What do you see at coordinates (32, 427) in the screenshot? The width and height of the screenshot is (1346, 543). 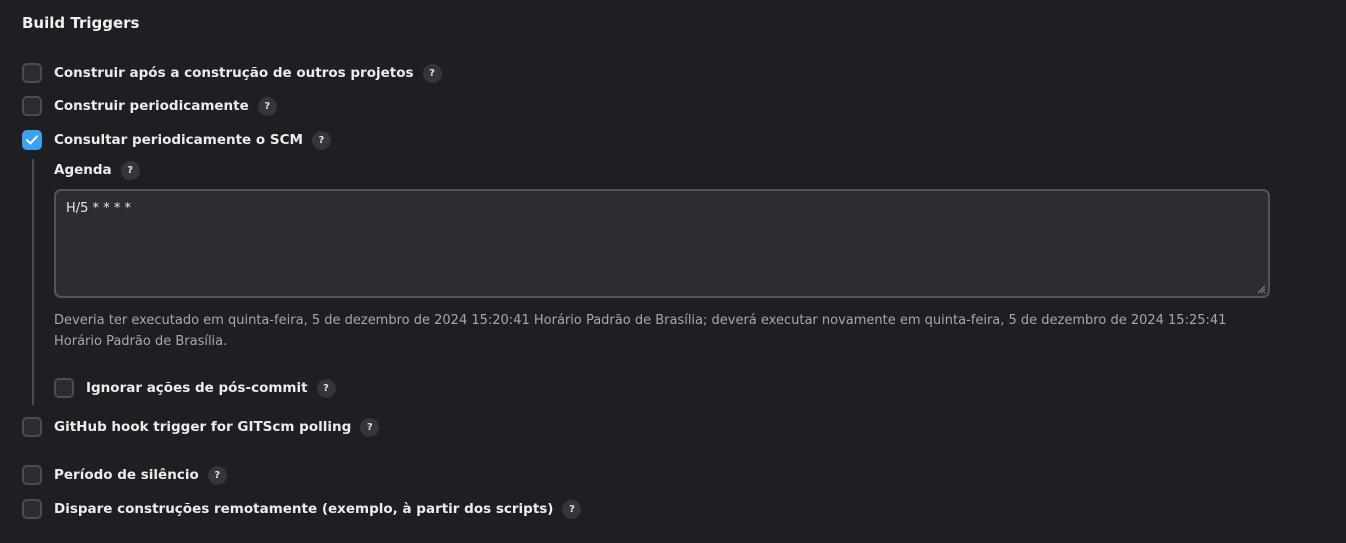 I see `github-hook-checkbox` at bounding box center [32, 427].